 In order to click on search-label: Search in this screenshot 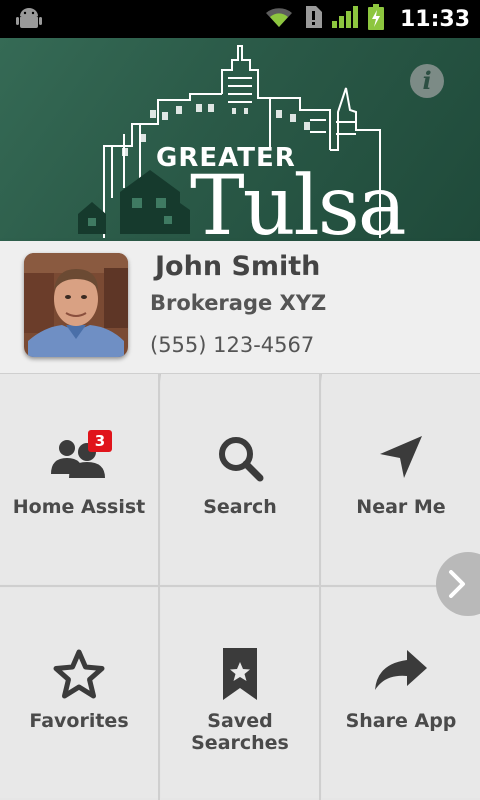, I will do `click(240, 507)`.